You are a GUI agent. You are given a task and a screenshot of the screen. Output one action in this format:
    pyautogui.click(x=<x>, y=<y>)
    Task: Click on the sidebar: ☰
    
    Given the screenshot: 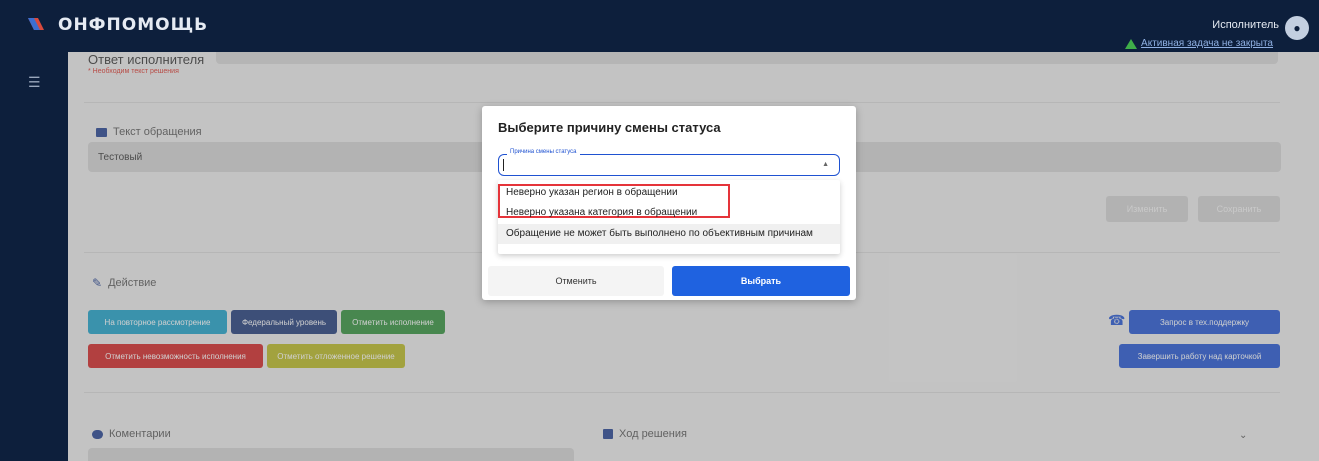 What is the action you would take?
    pyautogui.click(x=34, y=256)
    